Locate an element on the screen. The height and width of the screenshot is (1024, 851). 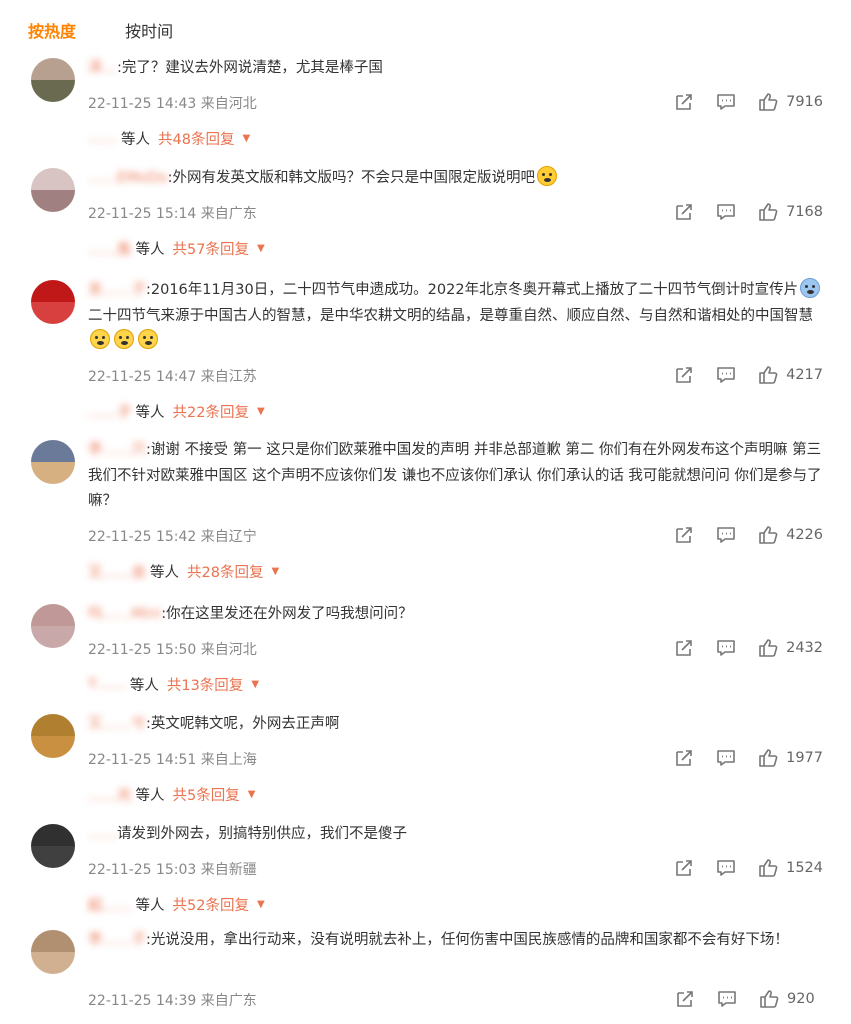
comment-actions: 4226 is located at coordinates (737, 535).